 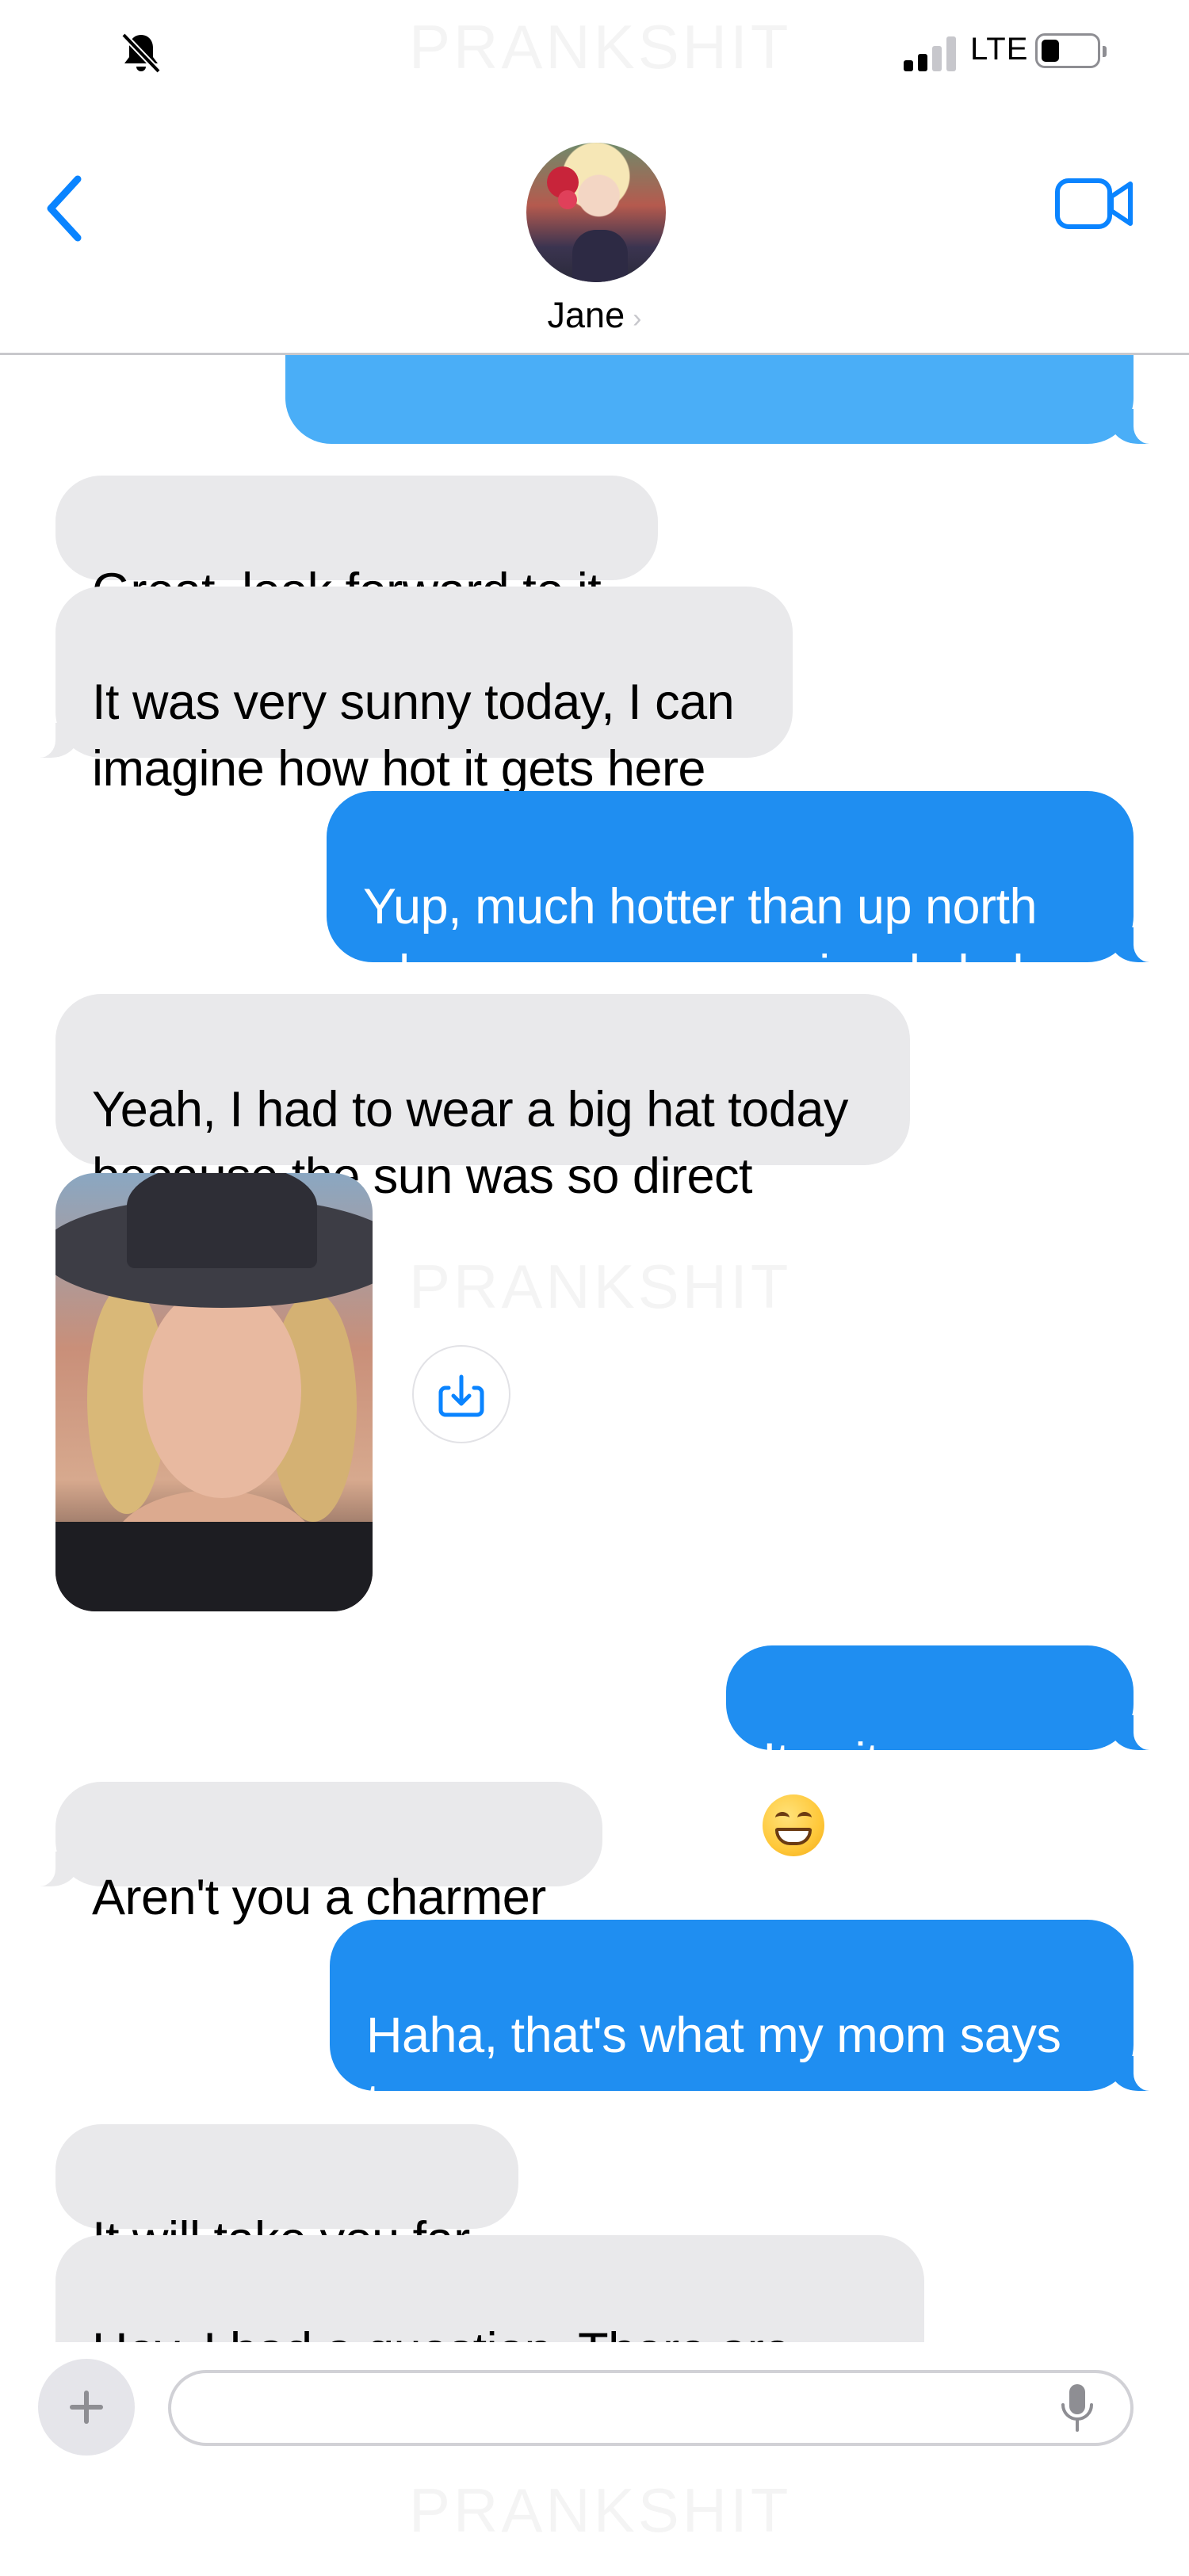 I want to click on message-bubble-outgoing: It suits you, so click(x=941, y=1750).